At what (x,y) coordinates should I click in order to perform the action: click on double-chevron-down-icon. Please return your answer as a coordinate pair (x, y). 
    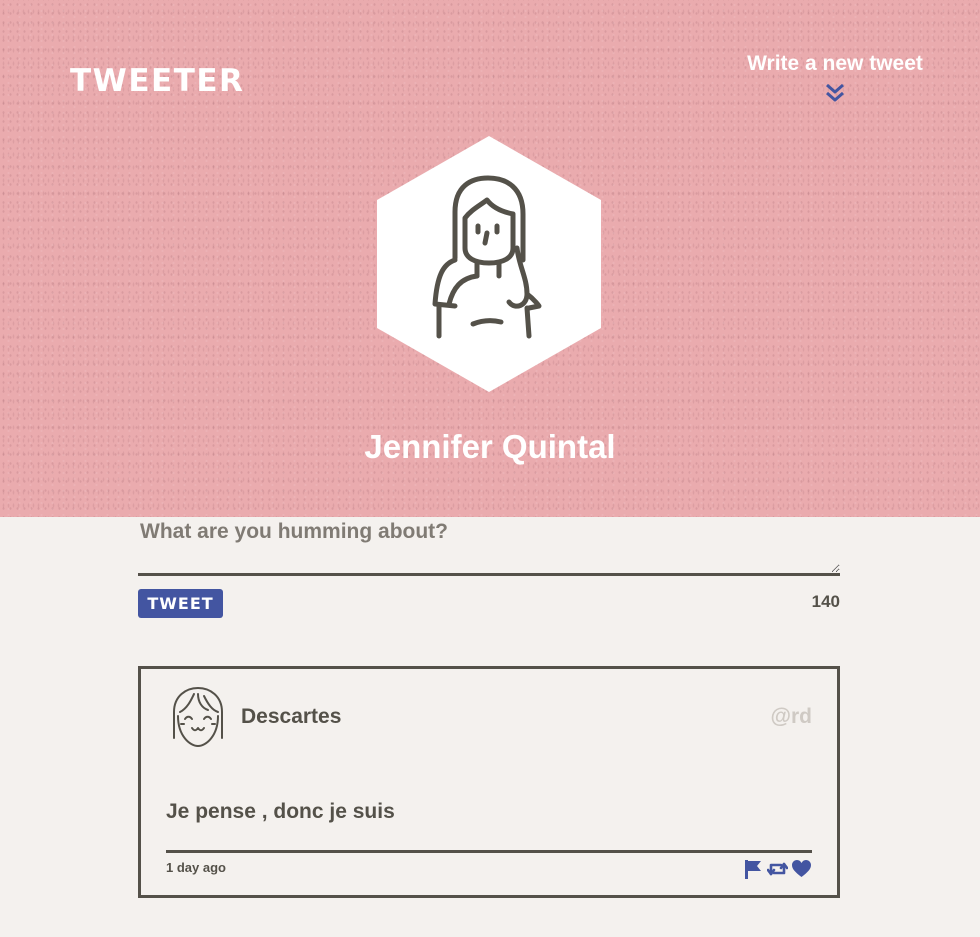
    Looking at the image, I should click on (835, 92).